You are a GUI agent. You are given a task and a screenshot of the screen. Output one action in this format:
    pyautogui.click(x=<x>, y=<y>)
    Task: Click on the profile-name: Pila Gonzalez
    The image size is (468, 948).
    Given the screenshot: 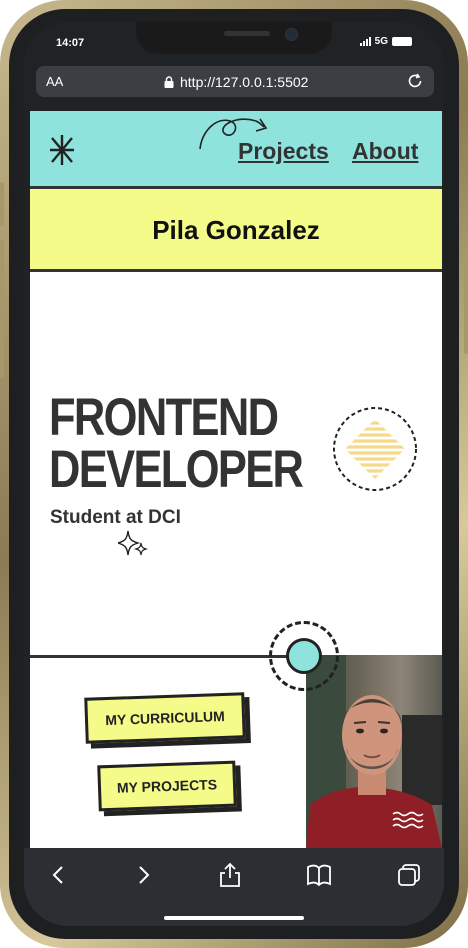 What is the action you would take?
    pyautogui.click(x=236, y=230)
    